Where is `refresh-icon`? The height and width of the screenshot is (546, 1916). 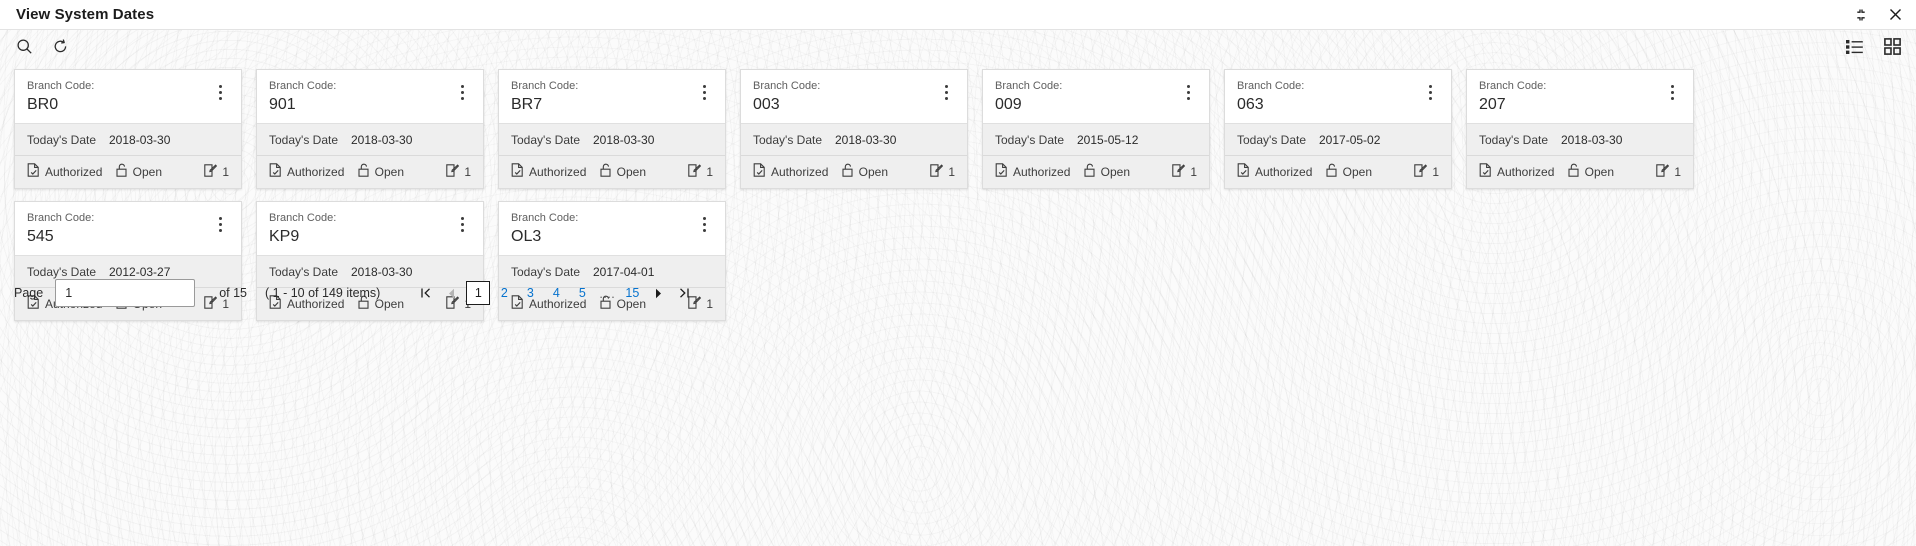 refresh-icon is located at coordinates (60, 47).